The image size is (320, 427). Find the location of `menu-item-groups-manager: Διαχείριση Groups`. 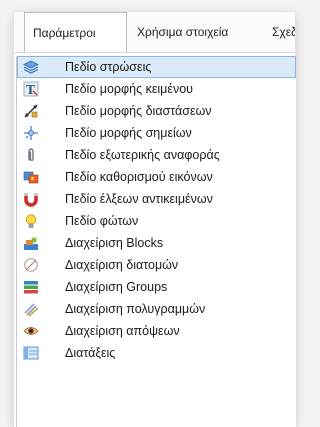

menu-item-groups-manager: Διαχείριση Groups is located at coordinates (156, 287).